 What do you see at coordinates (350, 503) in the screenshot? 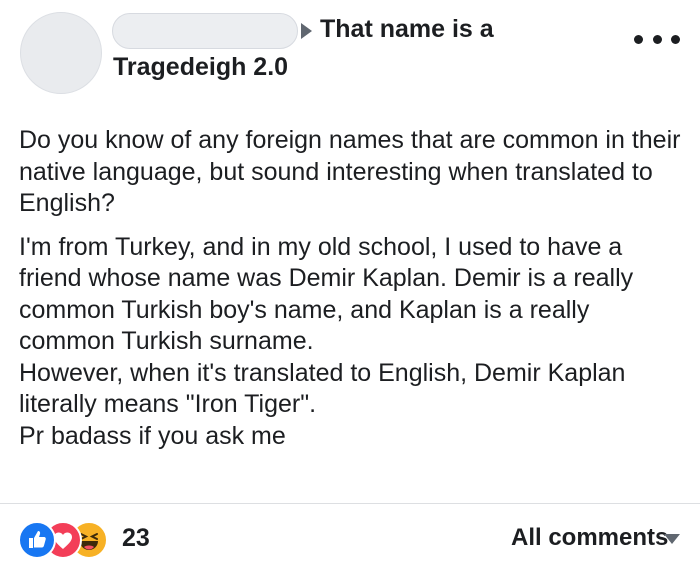
I see `footer-divider` at bounding box center [350, 503].